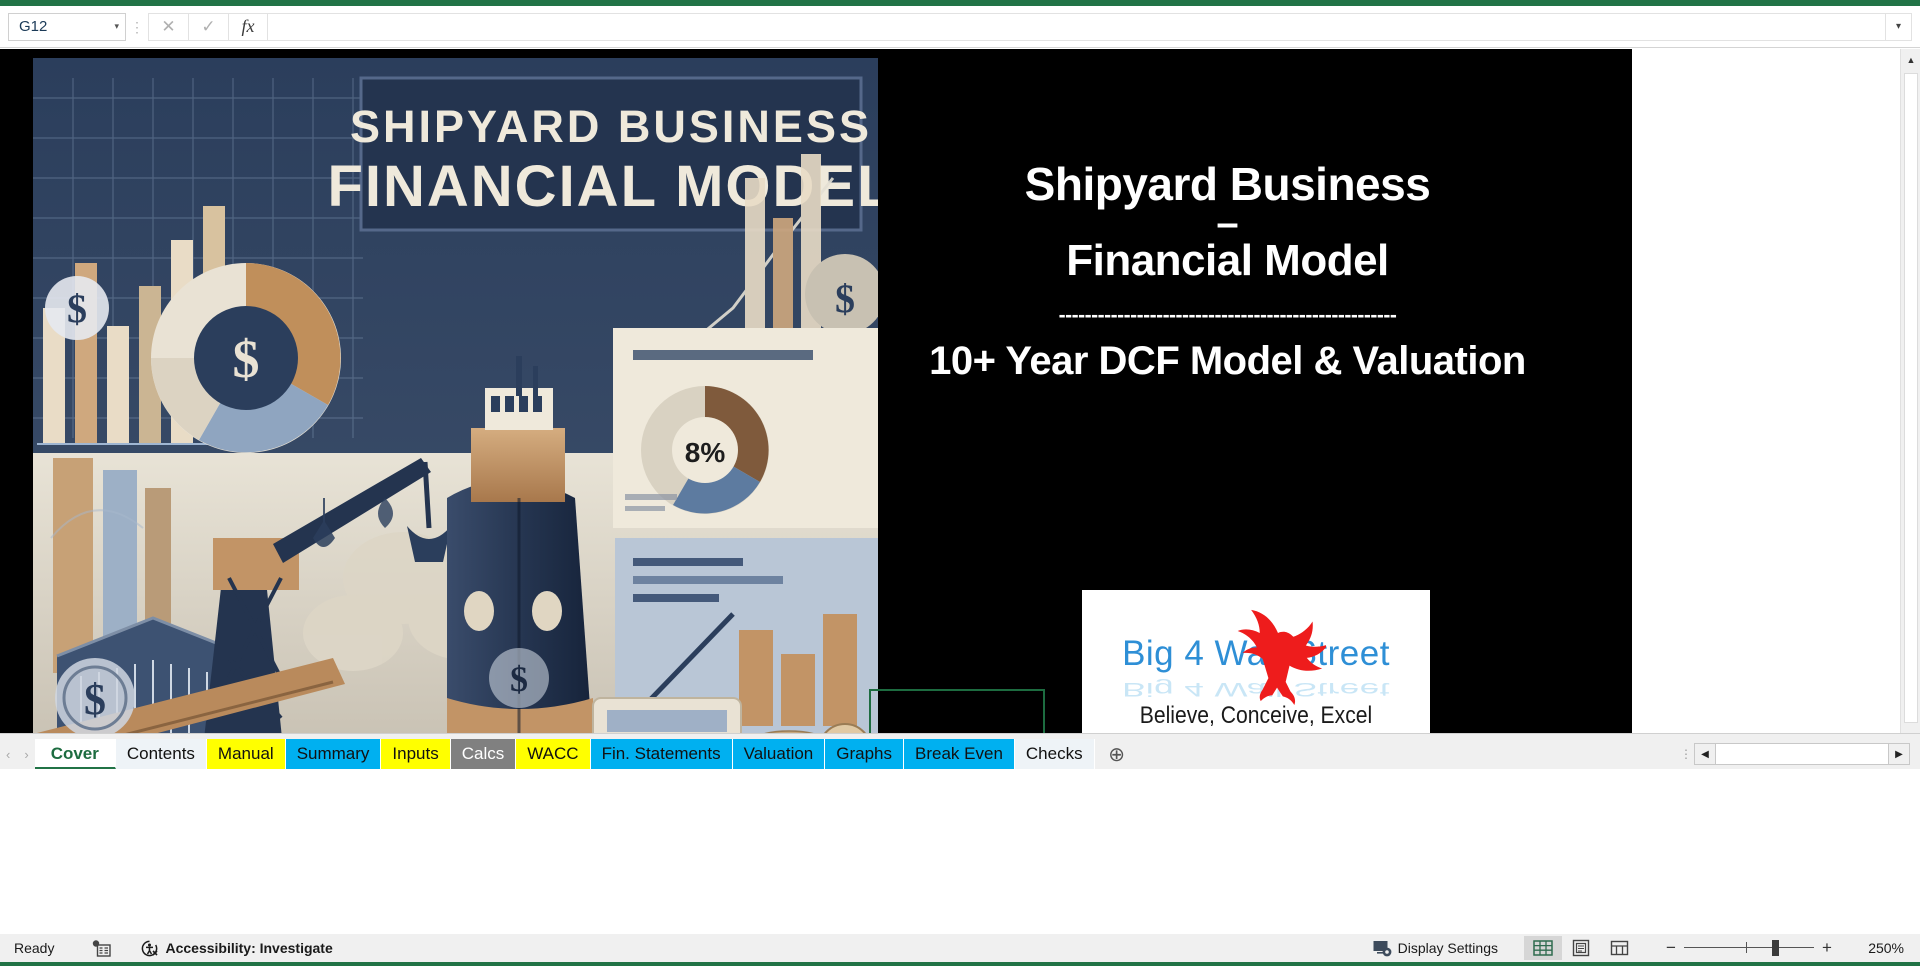 The width and height of the screenshot is (1920, 966). What do you see at coordinates (661, 754) in the screenshot?
I see `sheet-tab-fin-statements: Fin. Statements` at bounding box center [661, 754].